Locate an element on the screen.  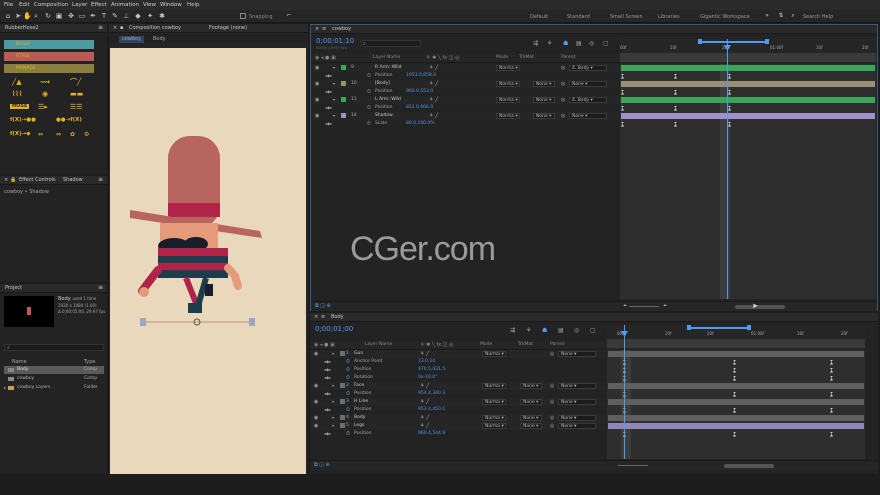
hose-label-icon: HOSE is located at coordinates (20, 106).